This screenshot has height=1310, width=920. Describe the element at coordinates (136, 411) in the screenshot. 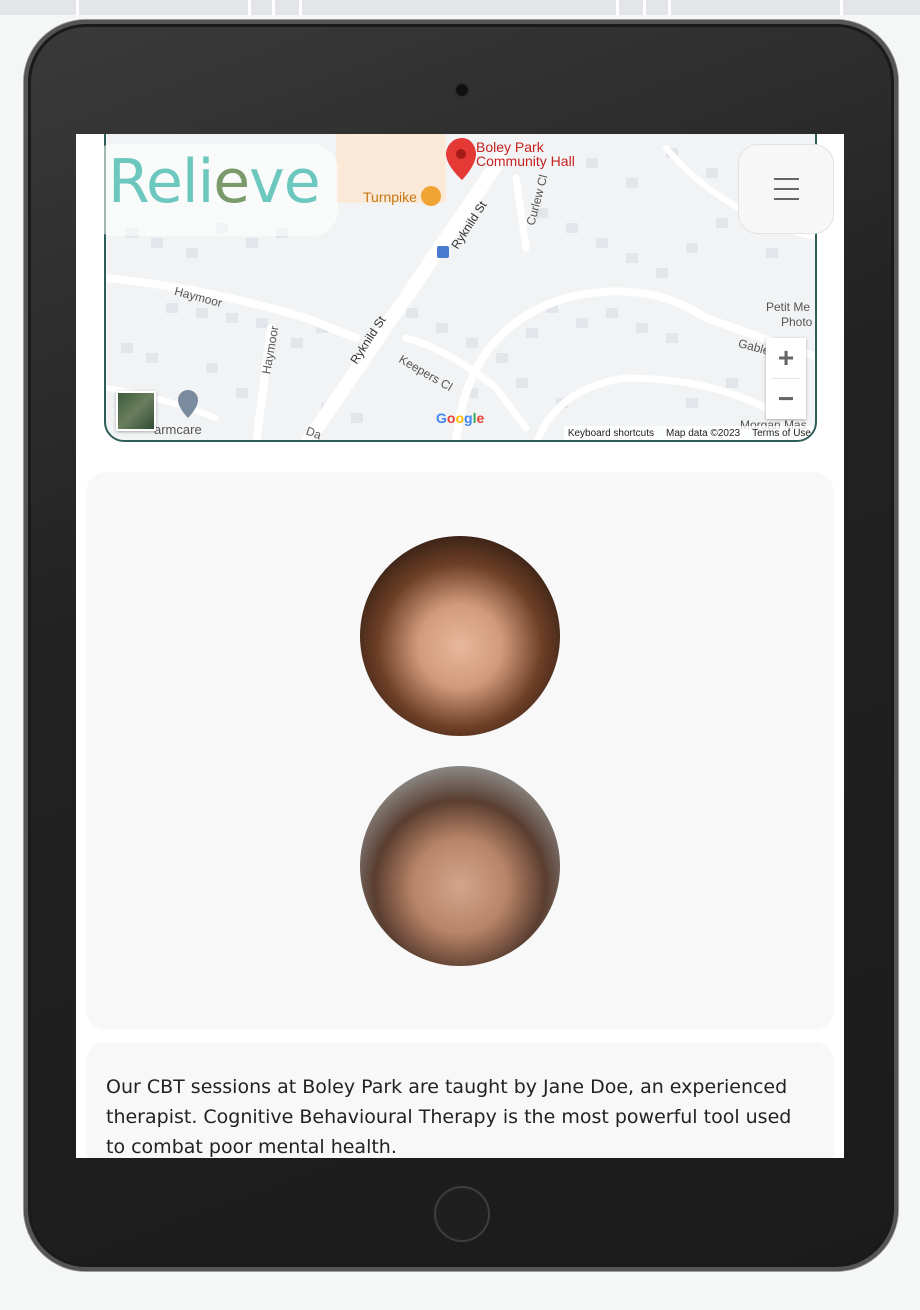

I see `satellite-toggle` at that location.